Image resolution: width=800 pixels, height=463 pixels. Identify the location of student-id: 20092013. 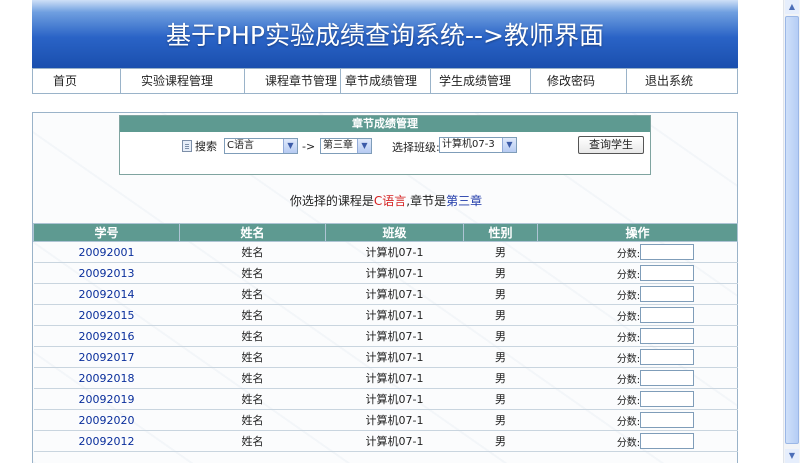
(106, 273).